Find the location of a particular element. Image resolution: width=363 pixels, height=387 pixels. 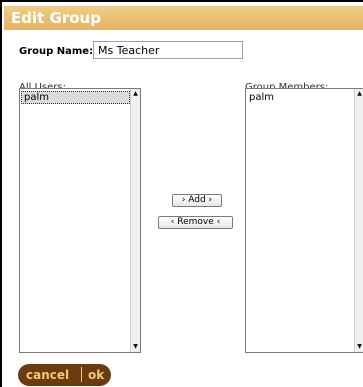

add-button: › Add › is located at coordinates (197, 200).